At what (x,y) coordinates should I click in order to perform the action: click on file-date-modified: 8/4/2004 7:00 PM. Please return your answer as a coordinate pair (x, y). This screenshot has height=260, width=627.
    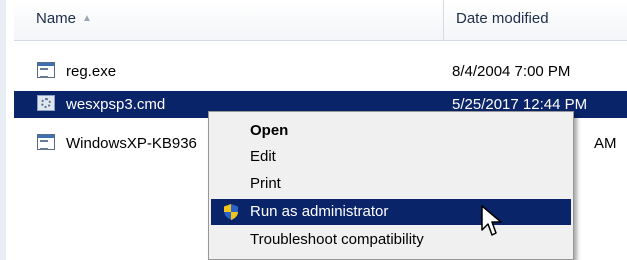
    Looking at the image, I should click on (511, 71).